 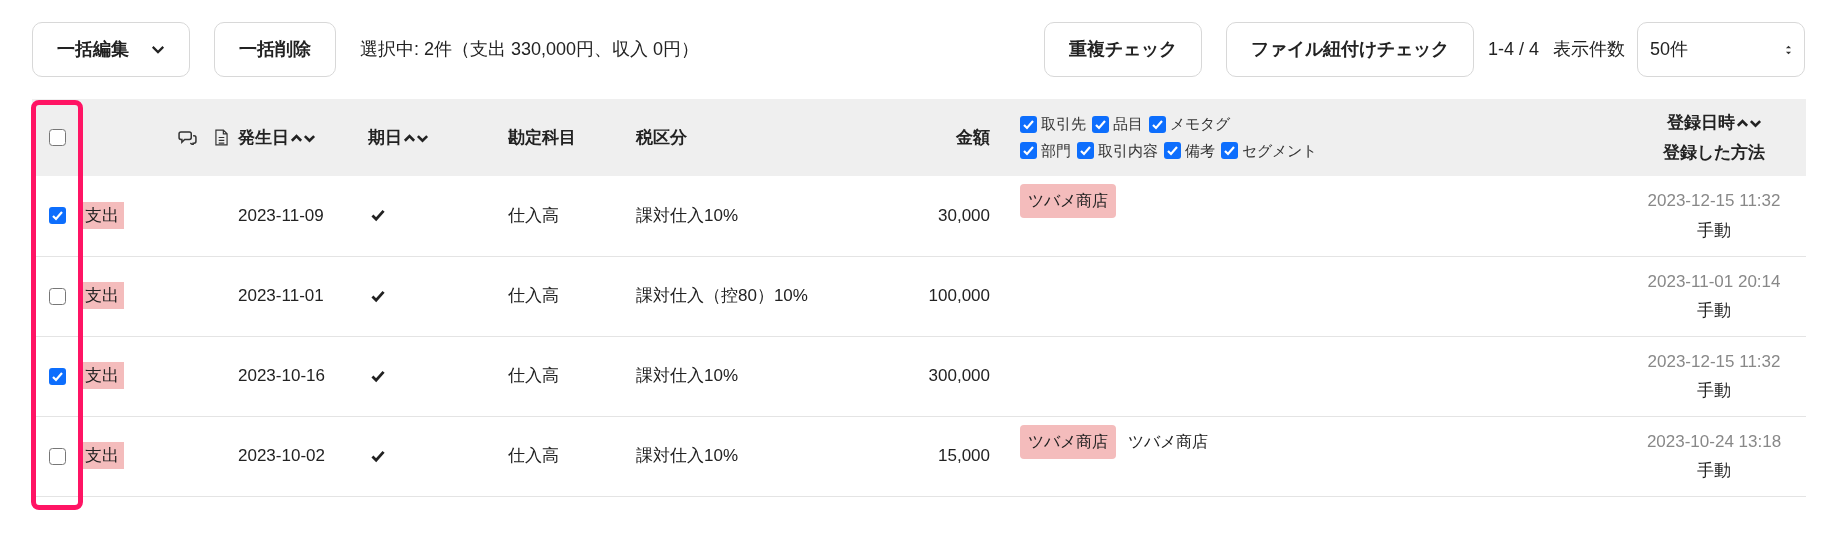 I want to click on chevron-down-icon, so click(x=158, y=49).